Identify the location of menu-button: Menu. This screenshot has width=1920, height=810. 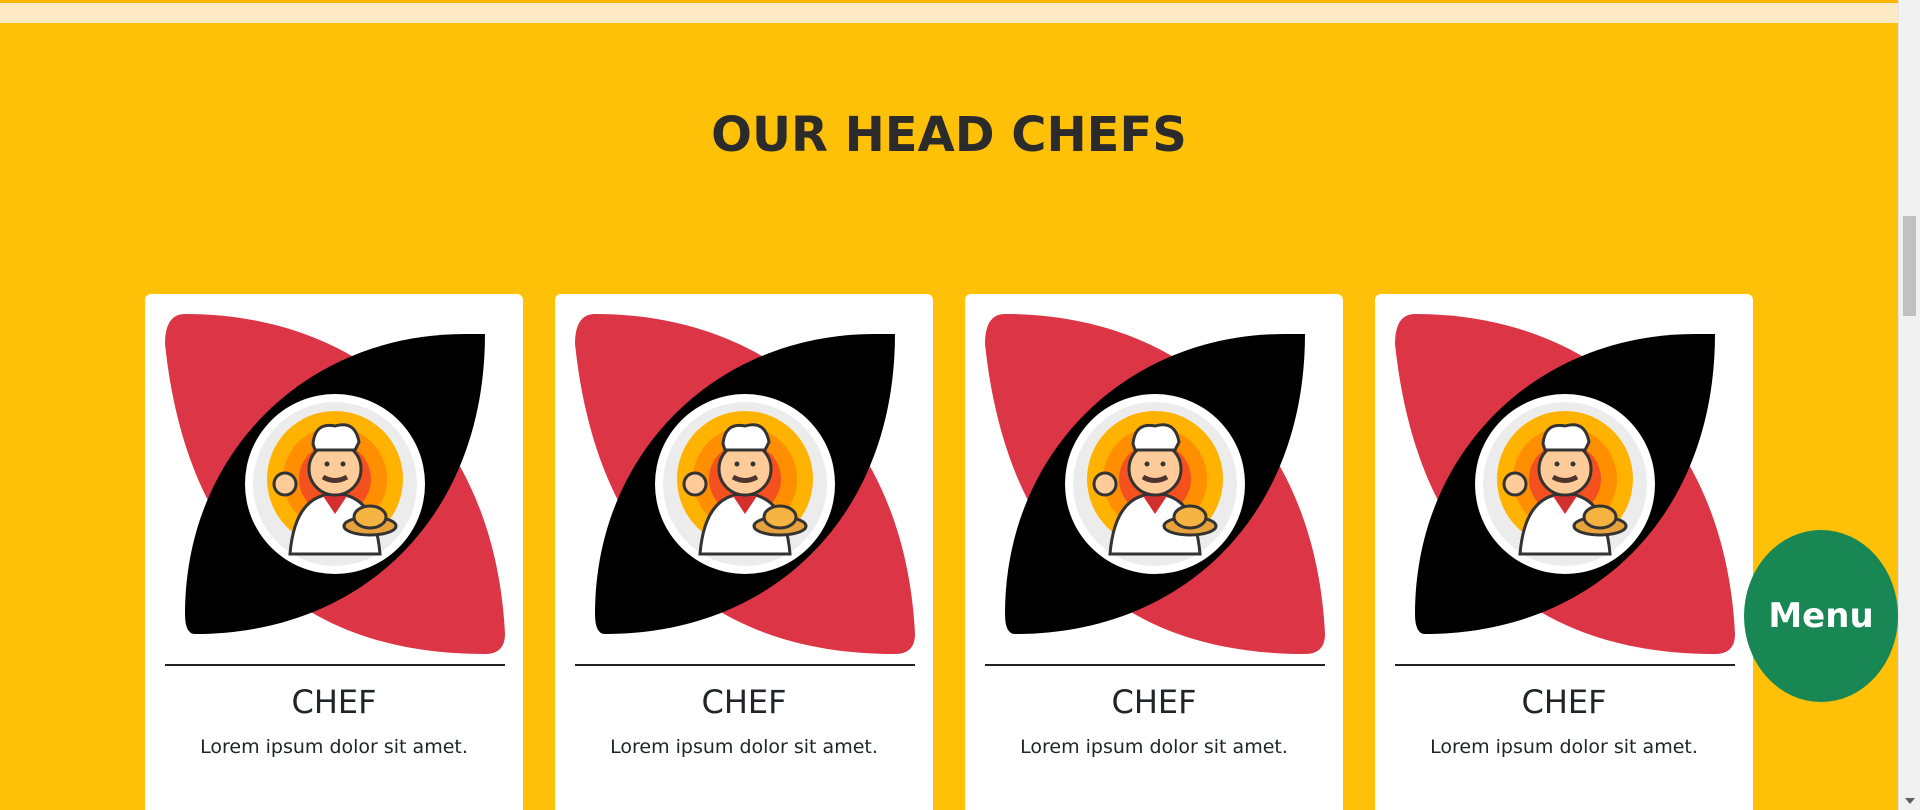
(1821, 616).